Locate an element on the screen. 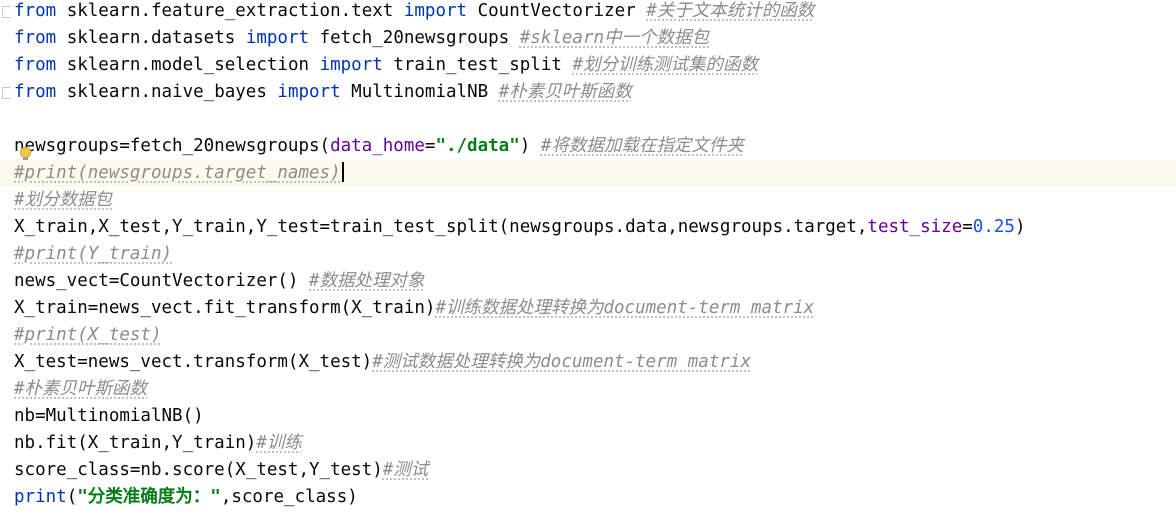 The width and height of the screenshot is (1176, 521). lightbulb-icon is located at coordinates (25, 153).